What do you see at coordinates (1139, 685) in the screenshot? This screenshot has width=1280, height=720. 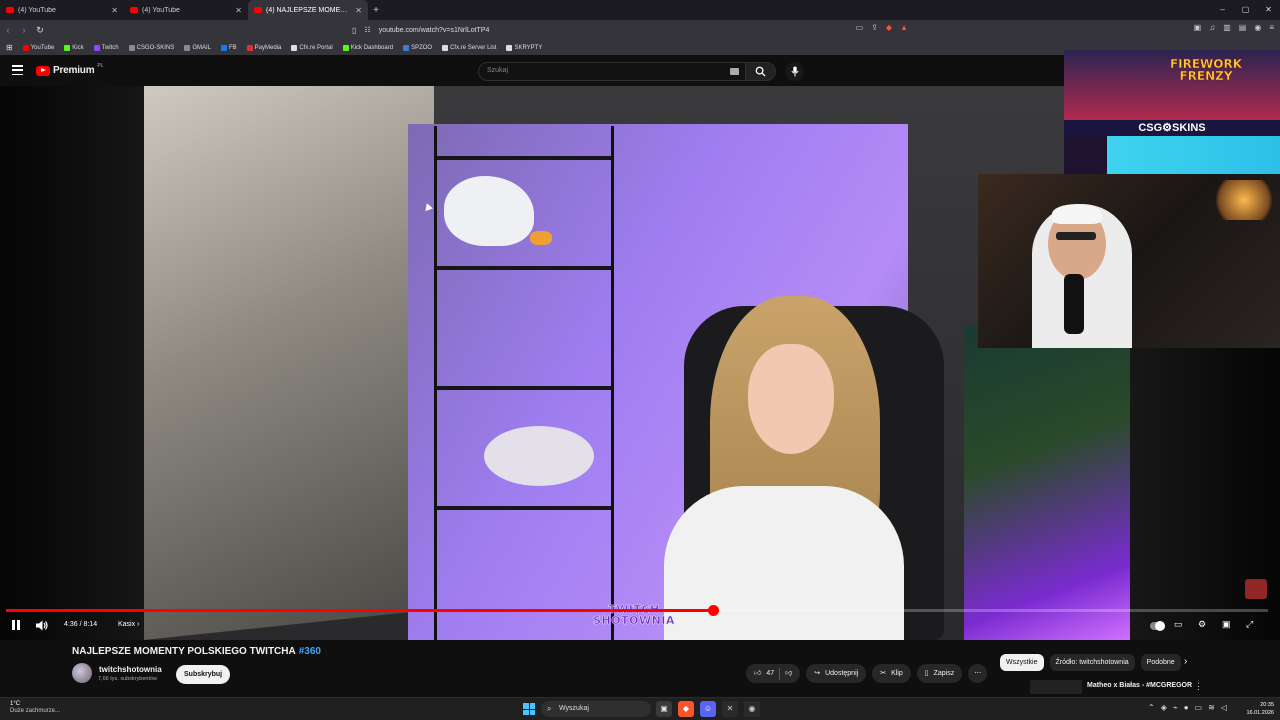 I see `recommended-title: Matheo x Białas - #MCGREGOR` at bounding box center [1139, 685].